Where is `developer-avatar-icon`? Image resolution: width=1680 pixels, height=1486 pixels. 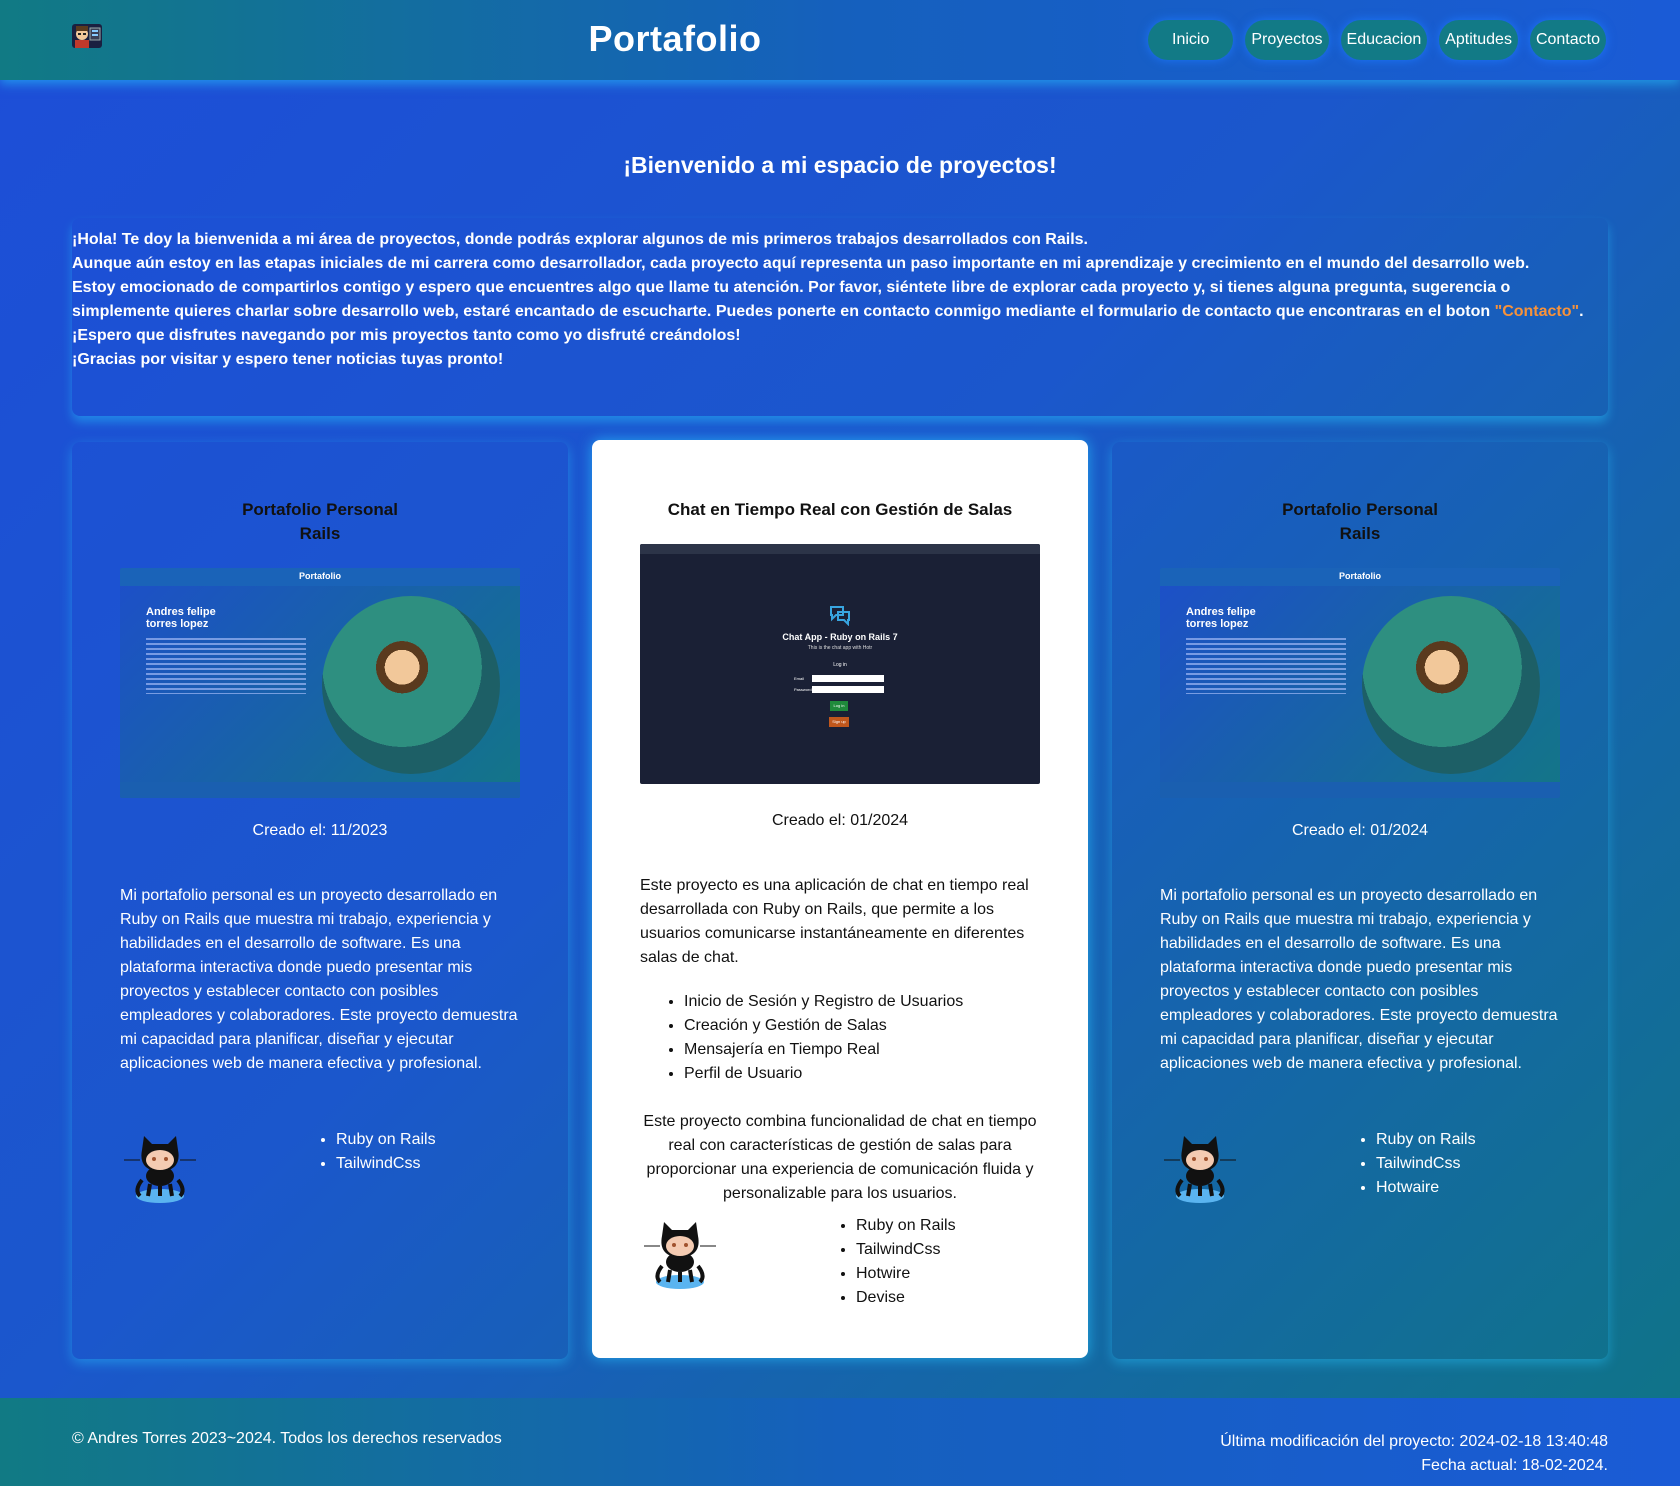
developer-avatar-icon is located at coordinates (87, 36).